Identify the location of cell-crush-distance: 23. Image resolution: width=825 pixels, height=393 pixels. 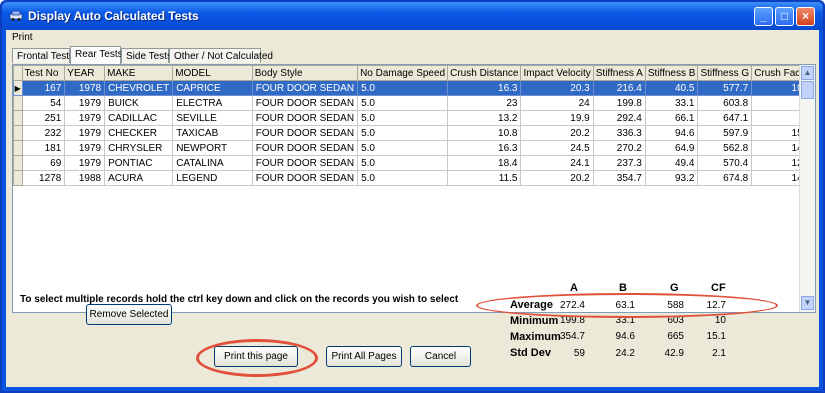
(484, 103).